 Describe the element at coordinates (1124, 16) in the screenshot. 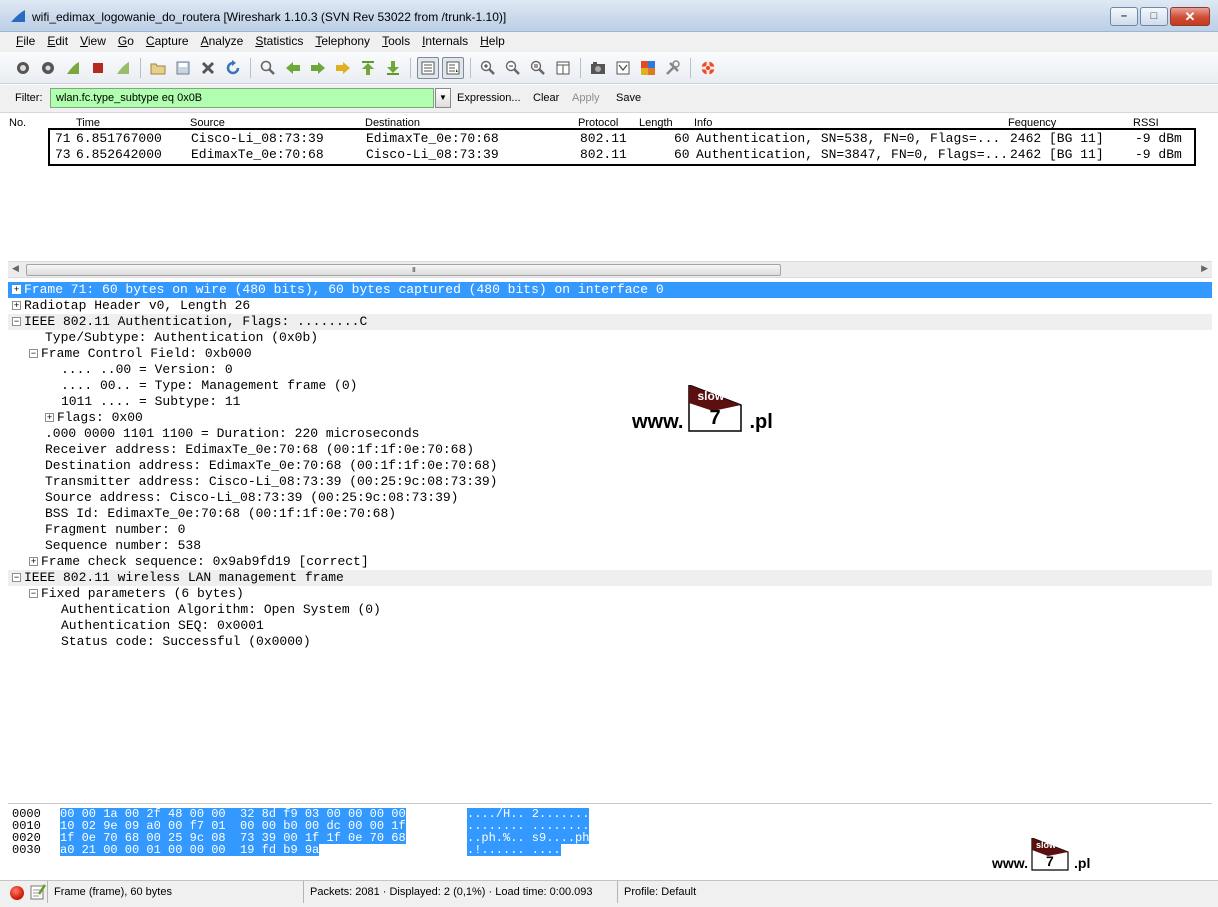

I see `minimize-button: –` at that location.